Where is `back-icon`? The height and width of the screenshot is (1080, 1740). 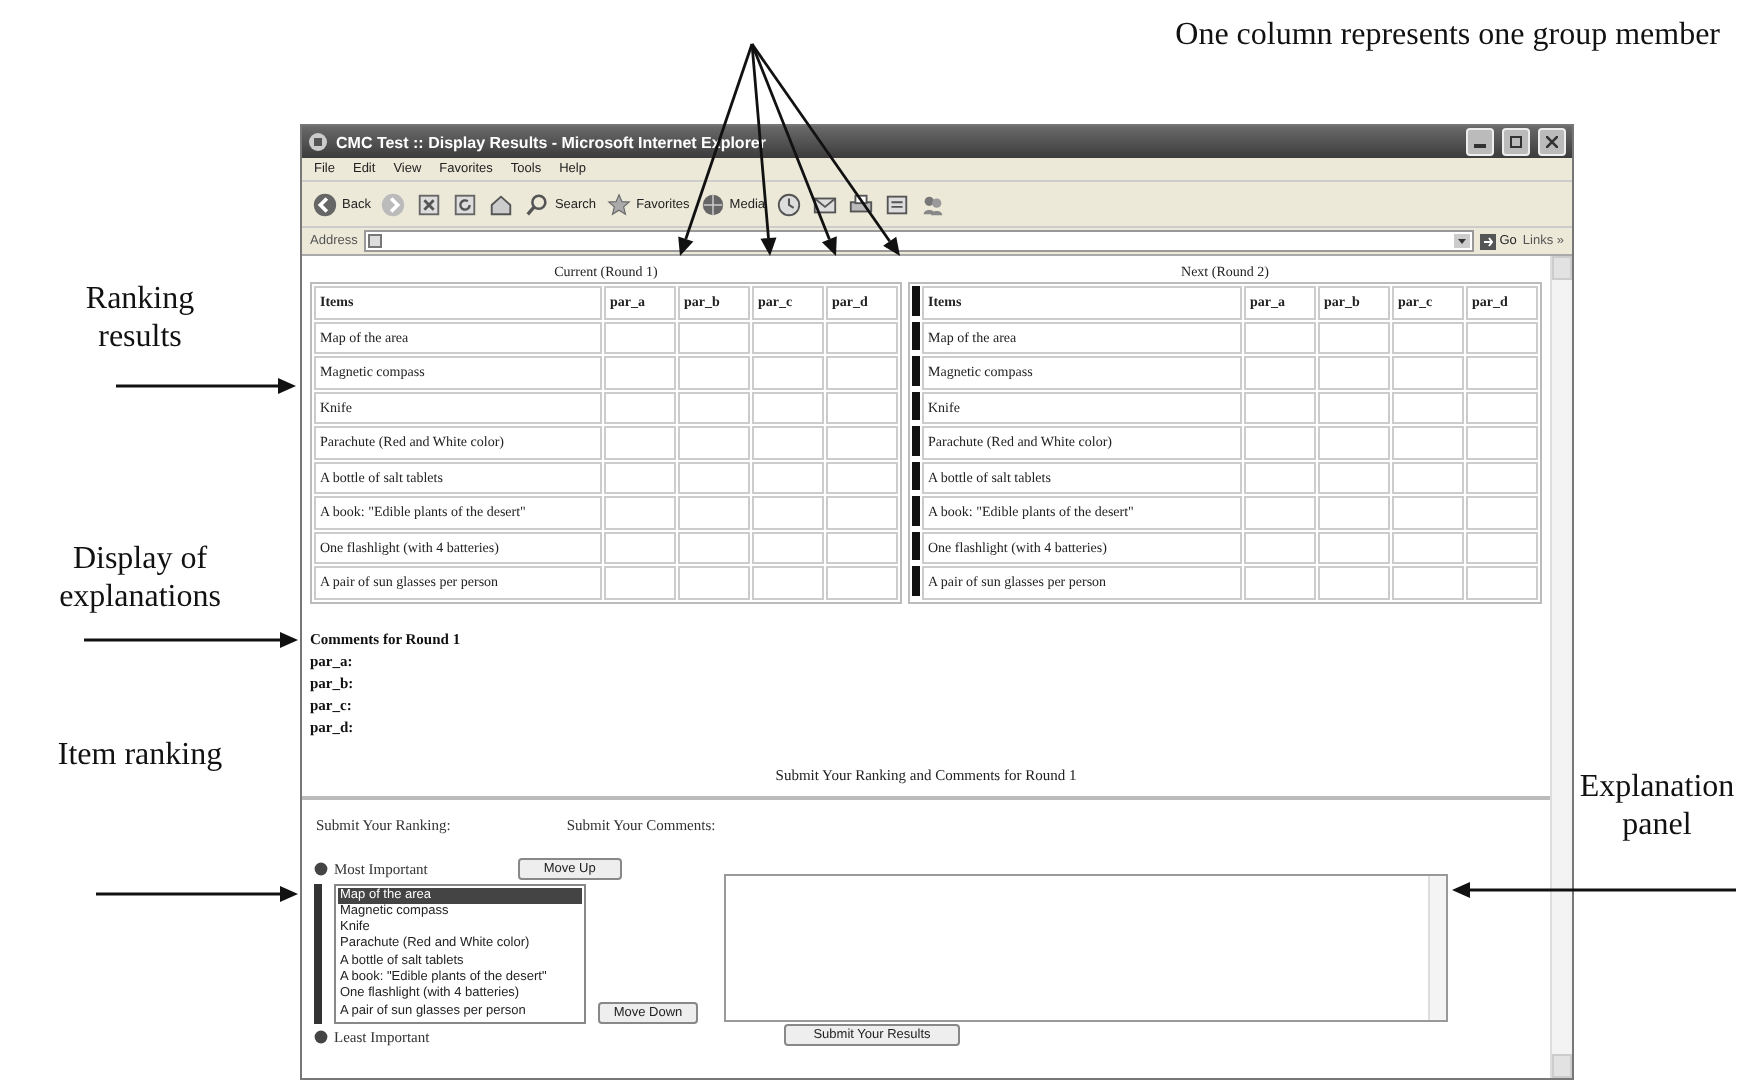
back-icon is located at coordinates (325, 204).